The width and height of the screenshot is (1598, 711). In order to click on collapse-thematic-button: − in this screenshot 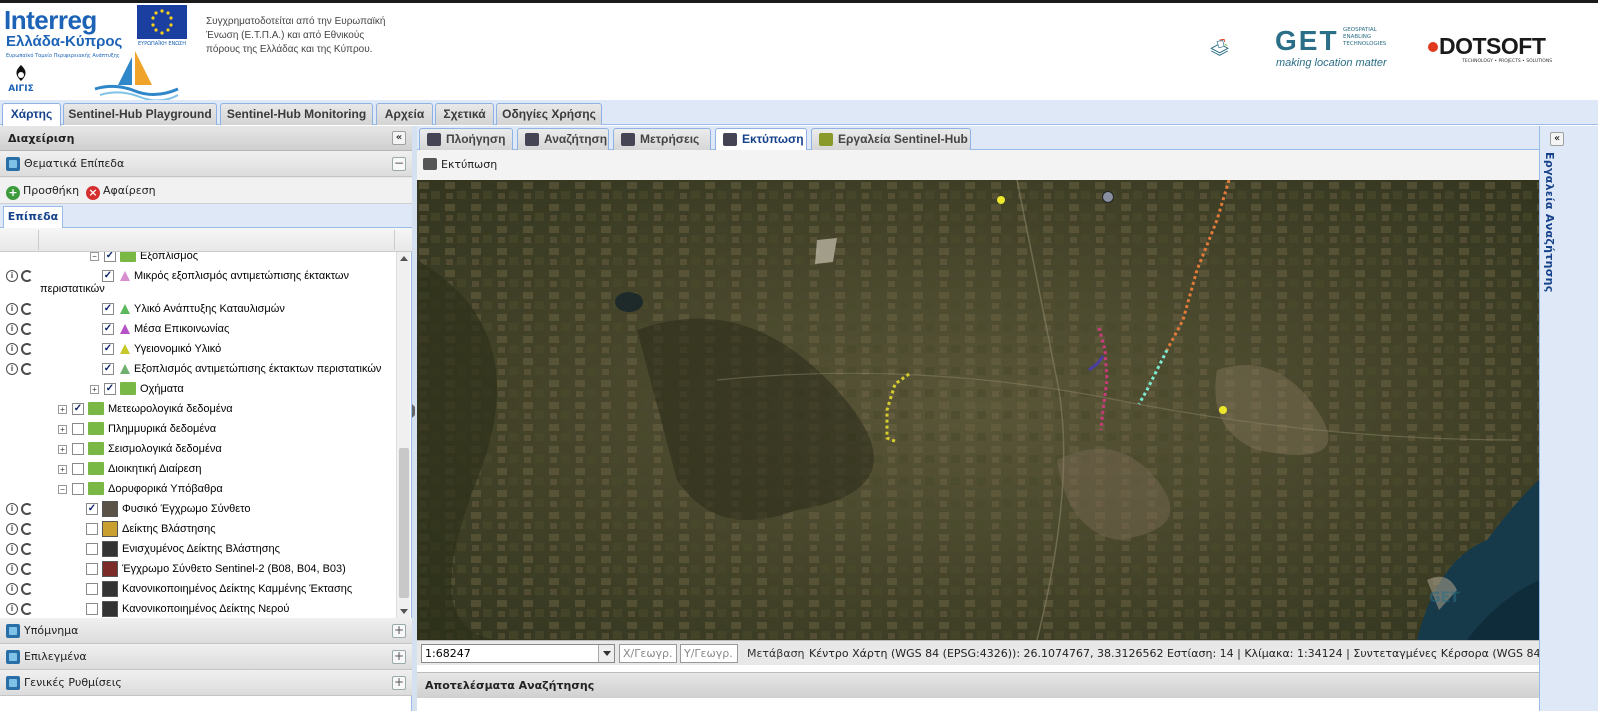, I will do `click(399, 164)`.